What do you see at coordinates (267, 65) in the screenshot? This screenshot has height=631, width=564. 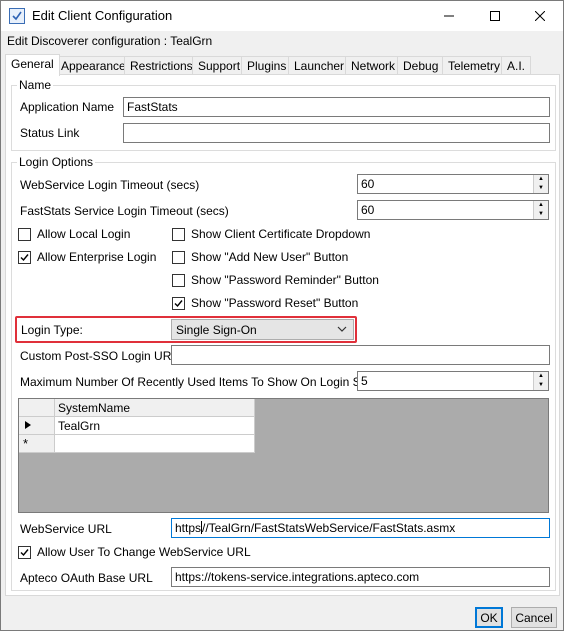 I see `tab-plugins: Plugins` at bounding box center [267, 65].